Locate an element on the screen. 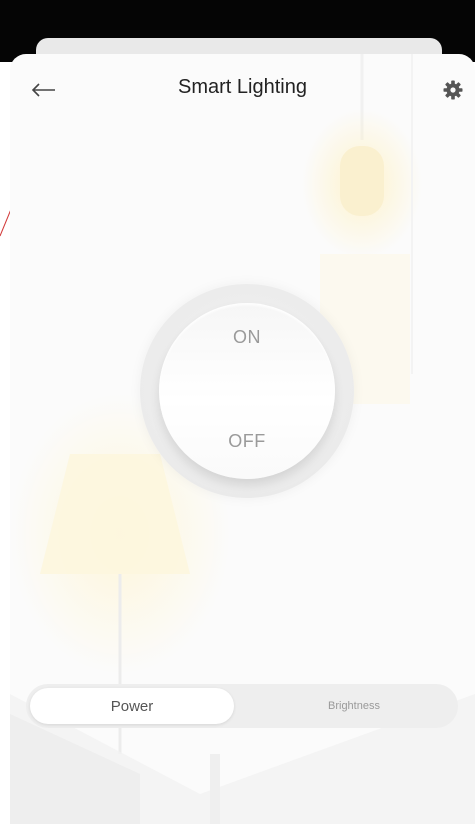 The height and width of the screenshot is (824, 475). gear-icon is located at coordinates (453, 90).